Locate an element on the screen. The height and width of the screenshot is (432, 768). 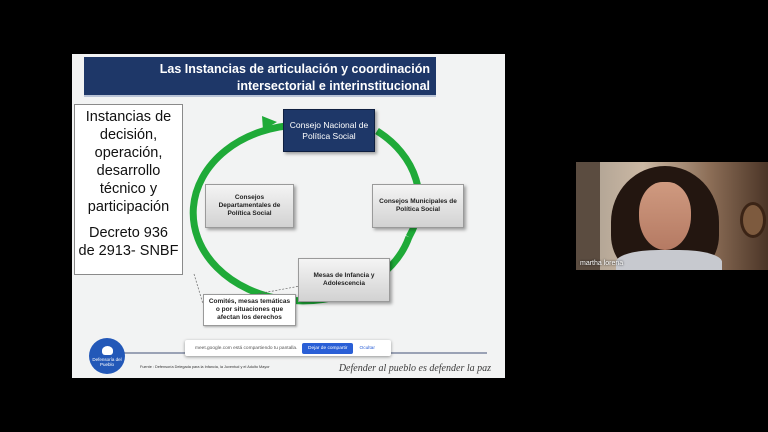
defensoria-logo: Defensoría del Pueblo is located at coordinates (107, 356).